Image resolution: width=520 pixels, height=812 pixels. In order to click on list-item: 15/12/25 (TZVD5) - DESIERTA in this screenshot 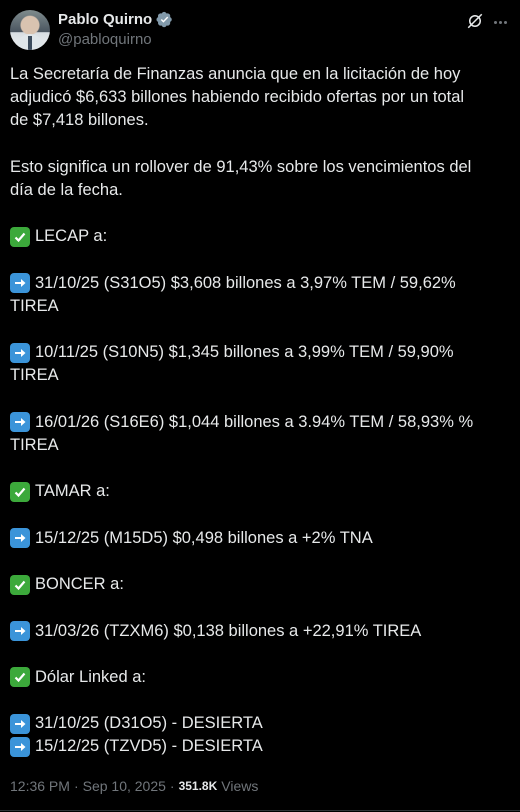, I will do `click(260, 746)`.